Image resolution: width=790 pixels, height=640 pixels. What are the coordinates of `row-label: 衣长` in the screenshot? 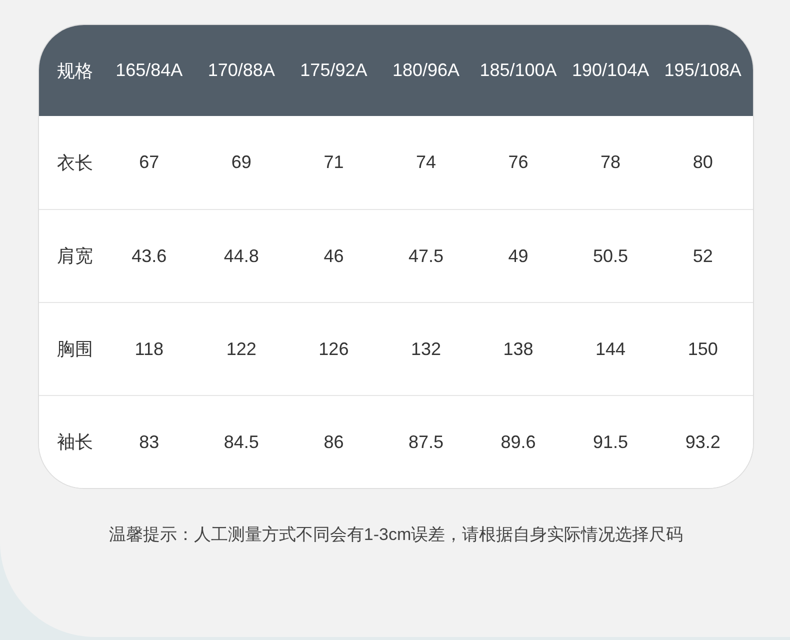 It's located at (75, 163).